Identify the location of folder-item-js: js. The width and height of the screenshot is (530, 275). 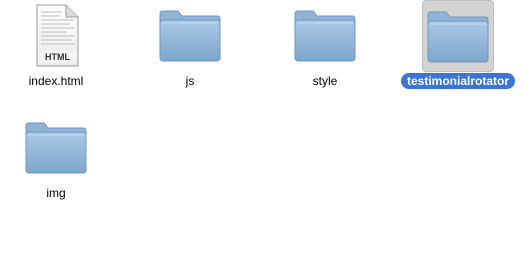
(190, 55).